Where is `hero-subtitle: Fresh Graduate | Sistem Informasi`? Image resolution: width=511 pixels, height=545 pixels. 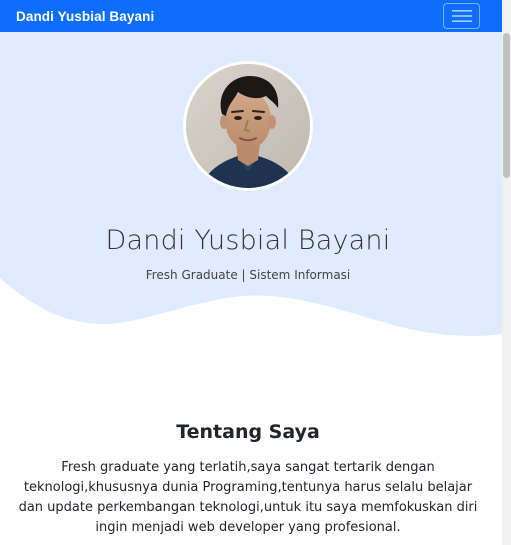 hero-subtitle: Fresh Graduate | Sistem Informasi is located at coordinates (248, 275).